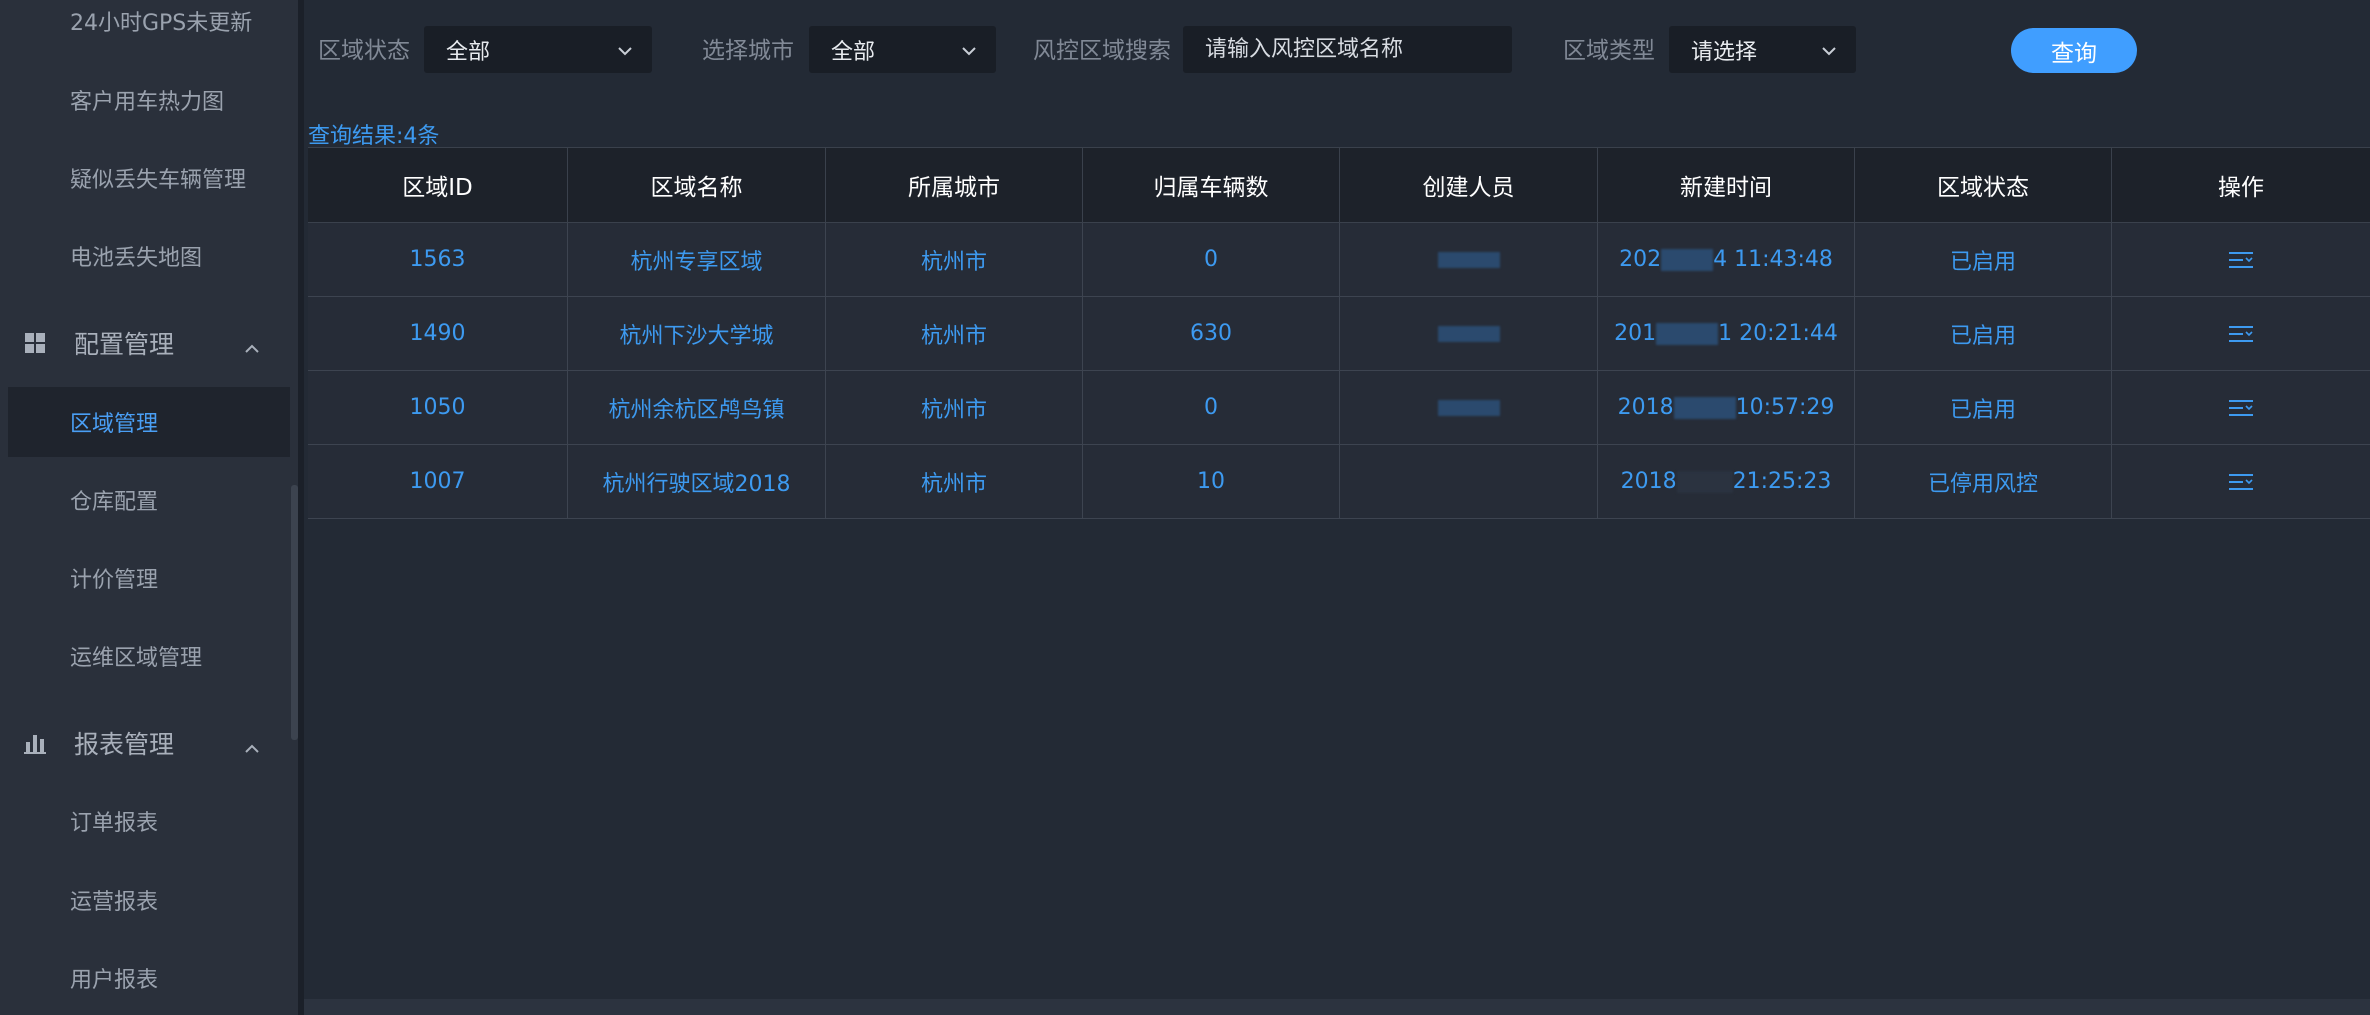 Image resolution: width=2370 pixels, height=1015 pixels. What do you see at coordinates (124, 344) in the screenshot?
I see `sidebar-group-label: 配置管理` at bounding box center [124, 344].